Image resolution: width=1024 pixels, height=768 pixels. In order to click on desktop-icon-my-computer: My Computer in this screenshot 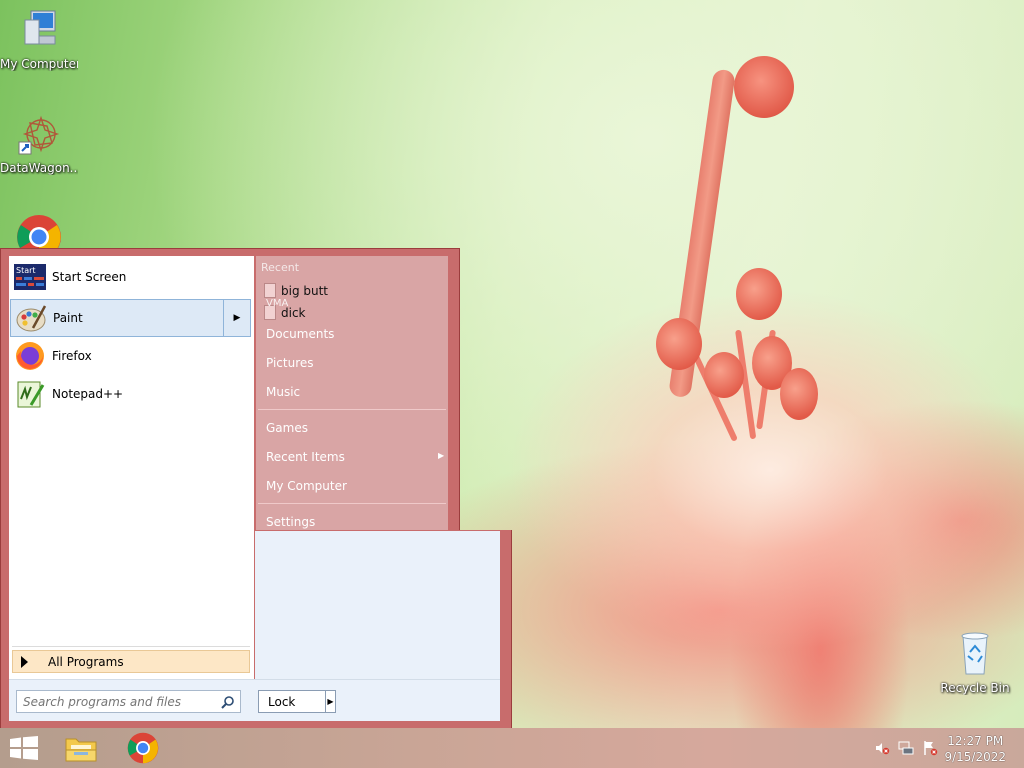, I will do `click(39, 39)`.